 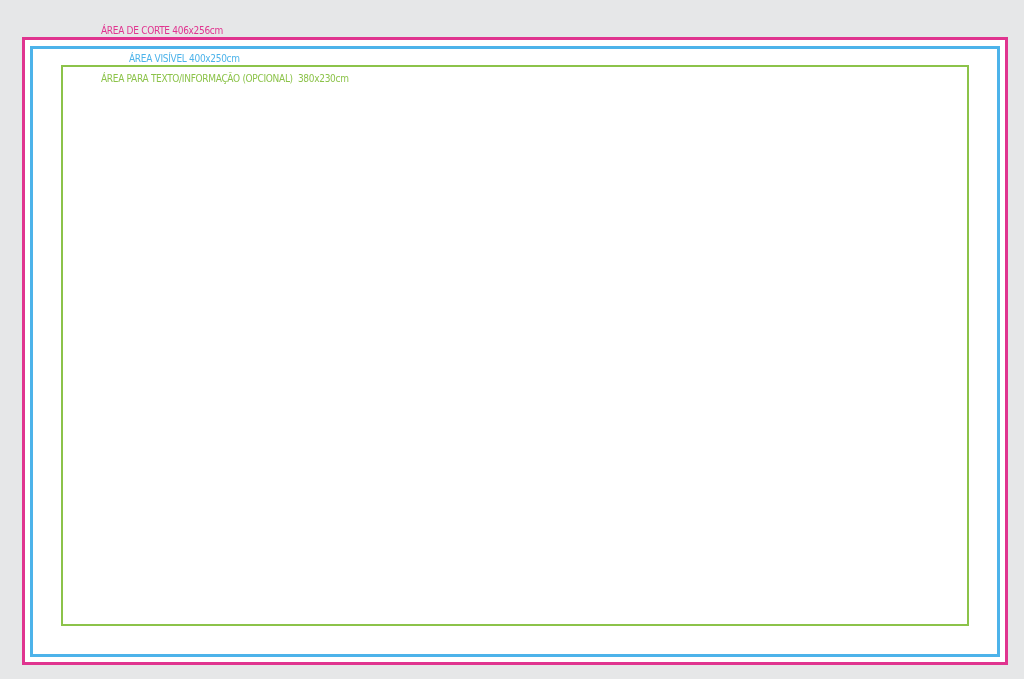 I want to click on area-label: ÁREA PARA TEXTO/INFORMAÇÃO (OPCIONAL) 380x230cm, so click(x=225, y=78).